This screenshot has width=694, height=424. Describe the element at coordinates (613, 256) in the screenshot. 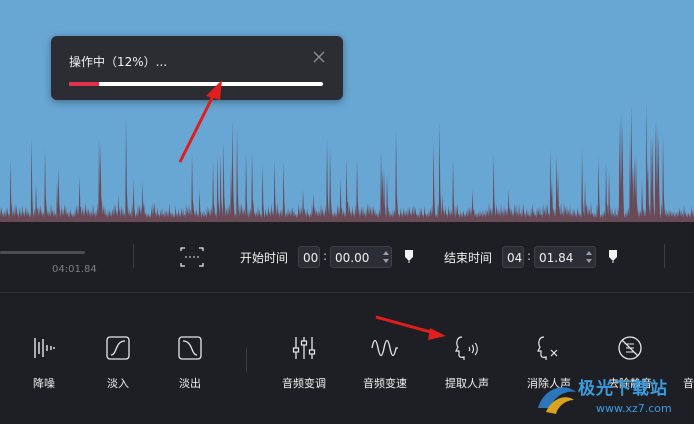

I see `end-marker-icon` at that location.